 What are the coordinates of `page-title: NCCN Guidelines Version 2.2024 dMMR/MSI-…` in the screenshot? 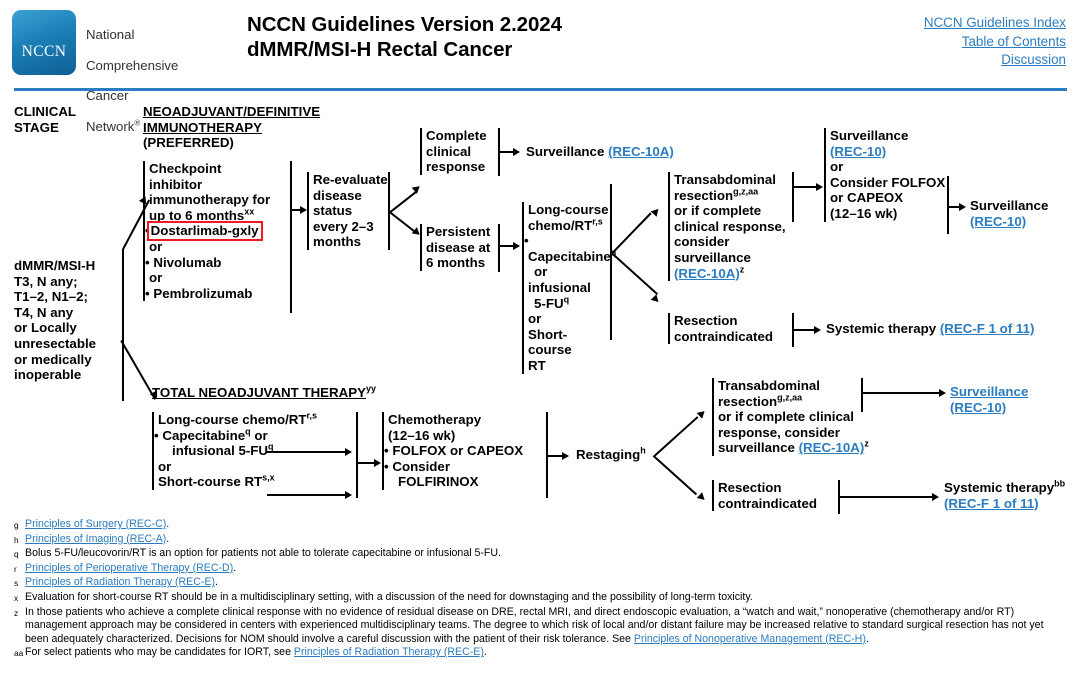 It's located at (404, 37).